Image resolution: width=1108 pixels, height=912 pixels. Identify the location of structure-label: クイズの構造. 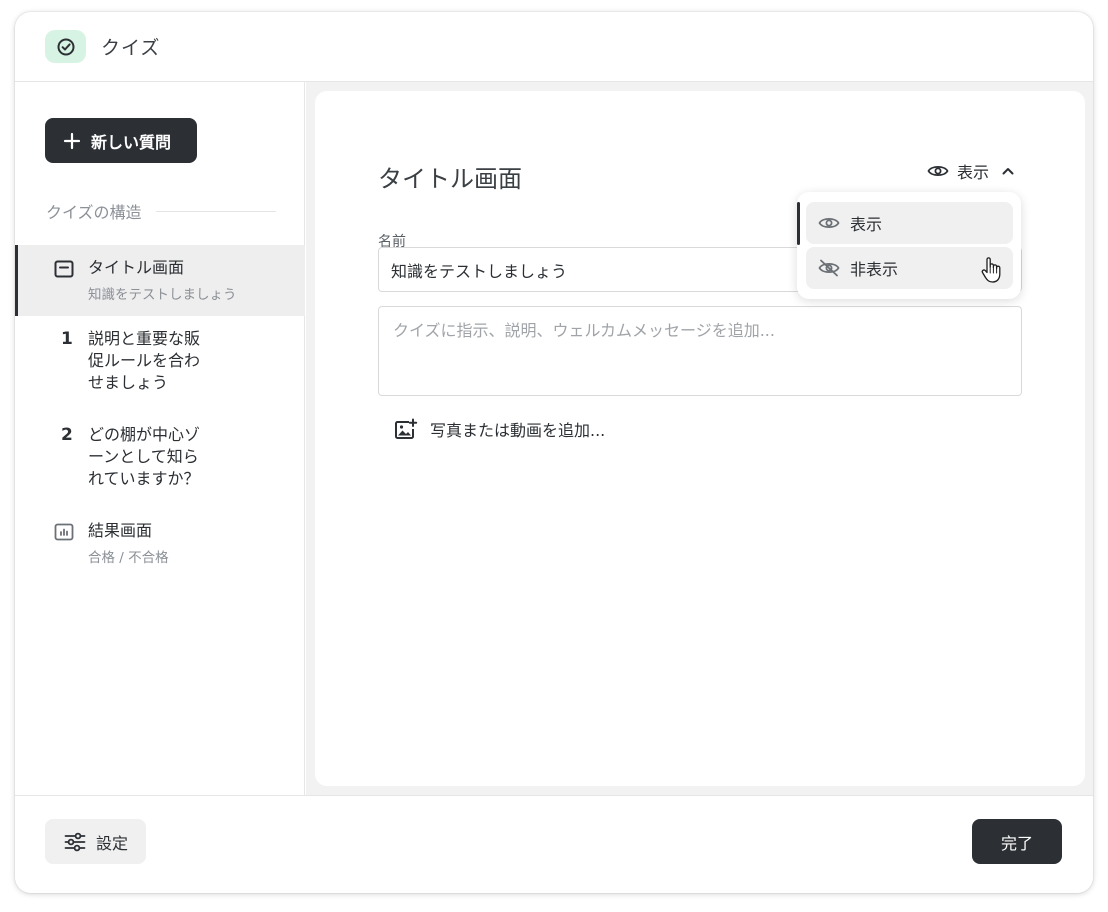
(94, 212).